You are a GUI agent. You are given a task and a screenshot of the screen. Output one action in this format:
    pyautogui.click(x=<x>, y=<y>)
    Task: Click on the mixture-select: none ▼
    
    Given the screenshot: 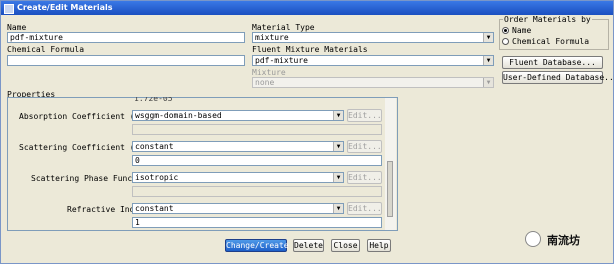 What is the action you would take?
    pyautogui.click(x=373, y=82)
    